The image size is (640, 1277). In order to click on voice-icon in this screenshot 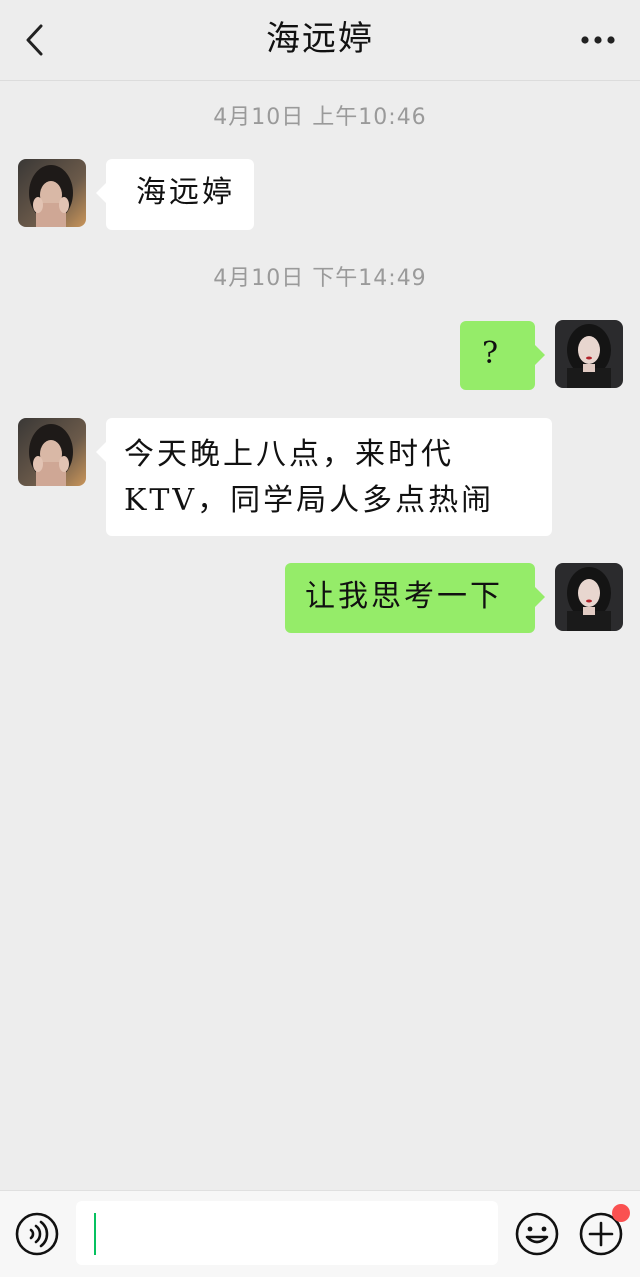, I will do `click(37, 1234)`.